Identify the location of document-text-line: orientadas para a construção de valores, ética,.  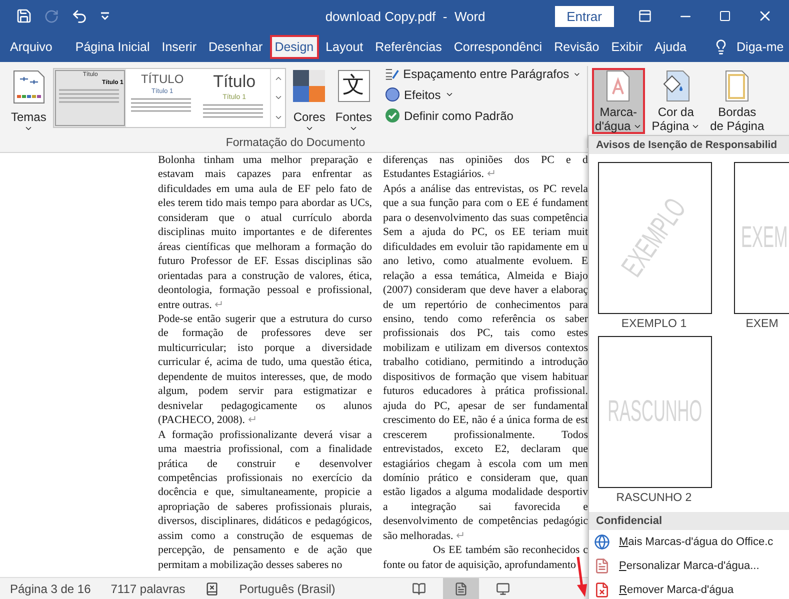
(265, 276).